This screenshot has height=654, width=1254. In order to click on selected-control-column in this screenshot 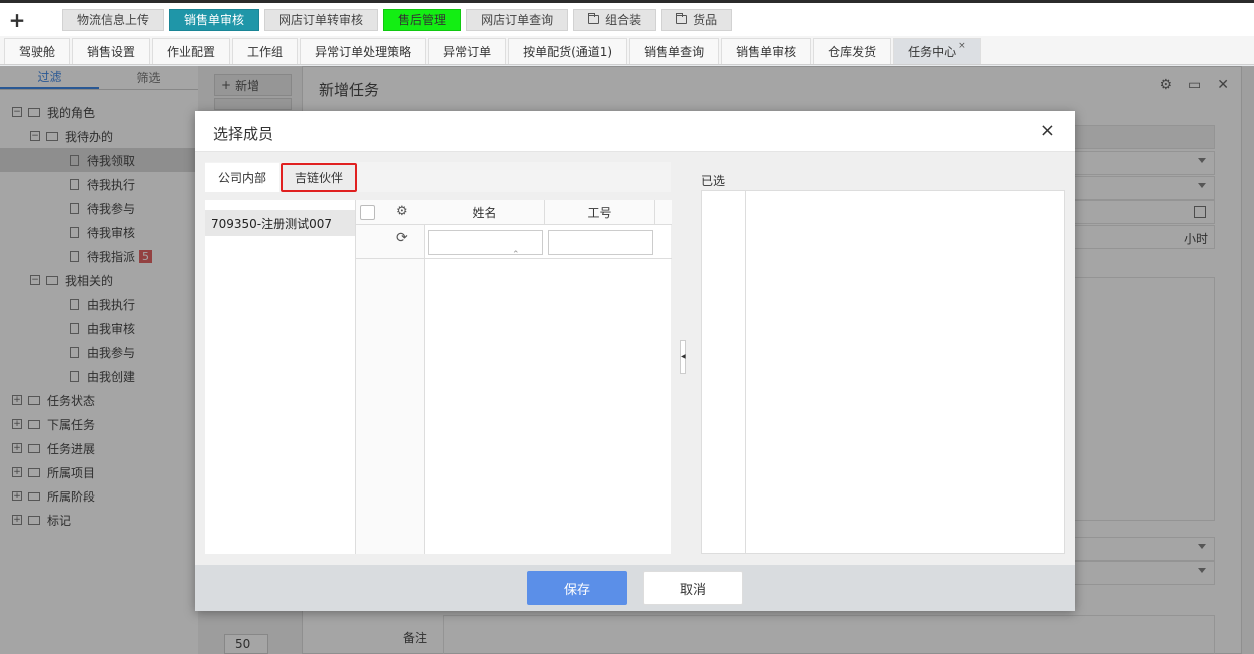, I will do `click(724, 372)`.